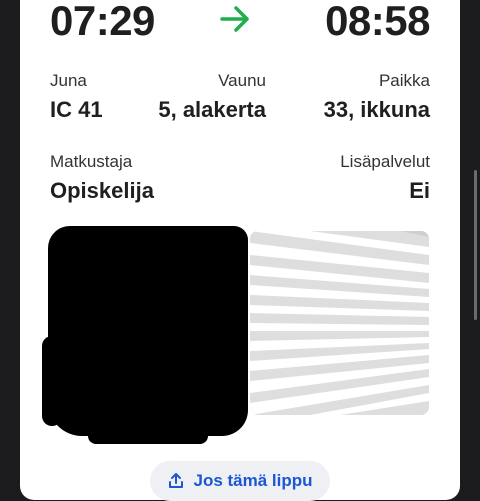 This screenshot has height=501, width=480. I want to click on passenger-value: Opiskelija, so click(102, 190).